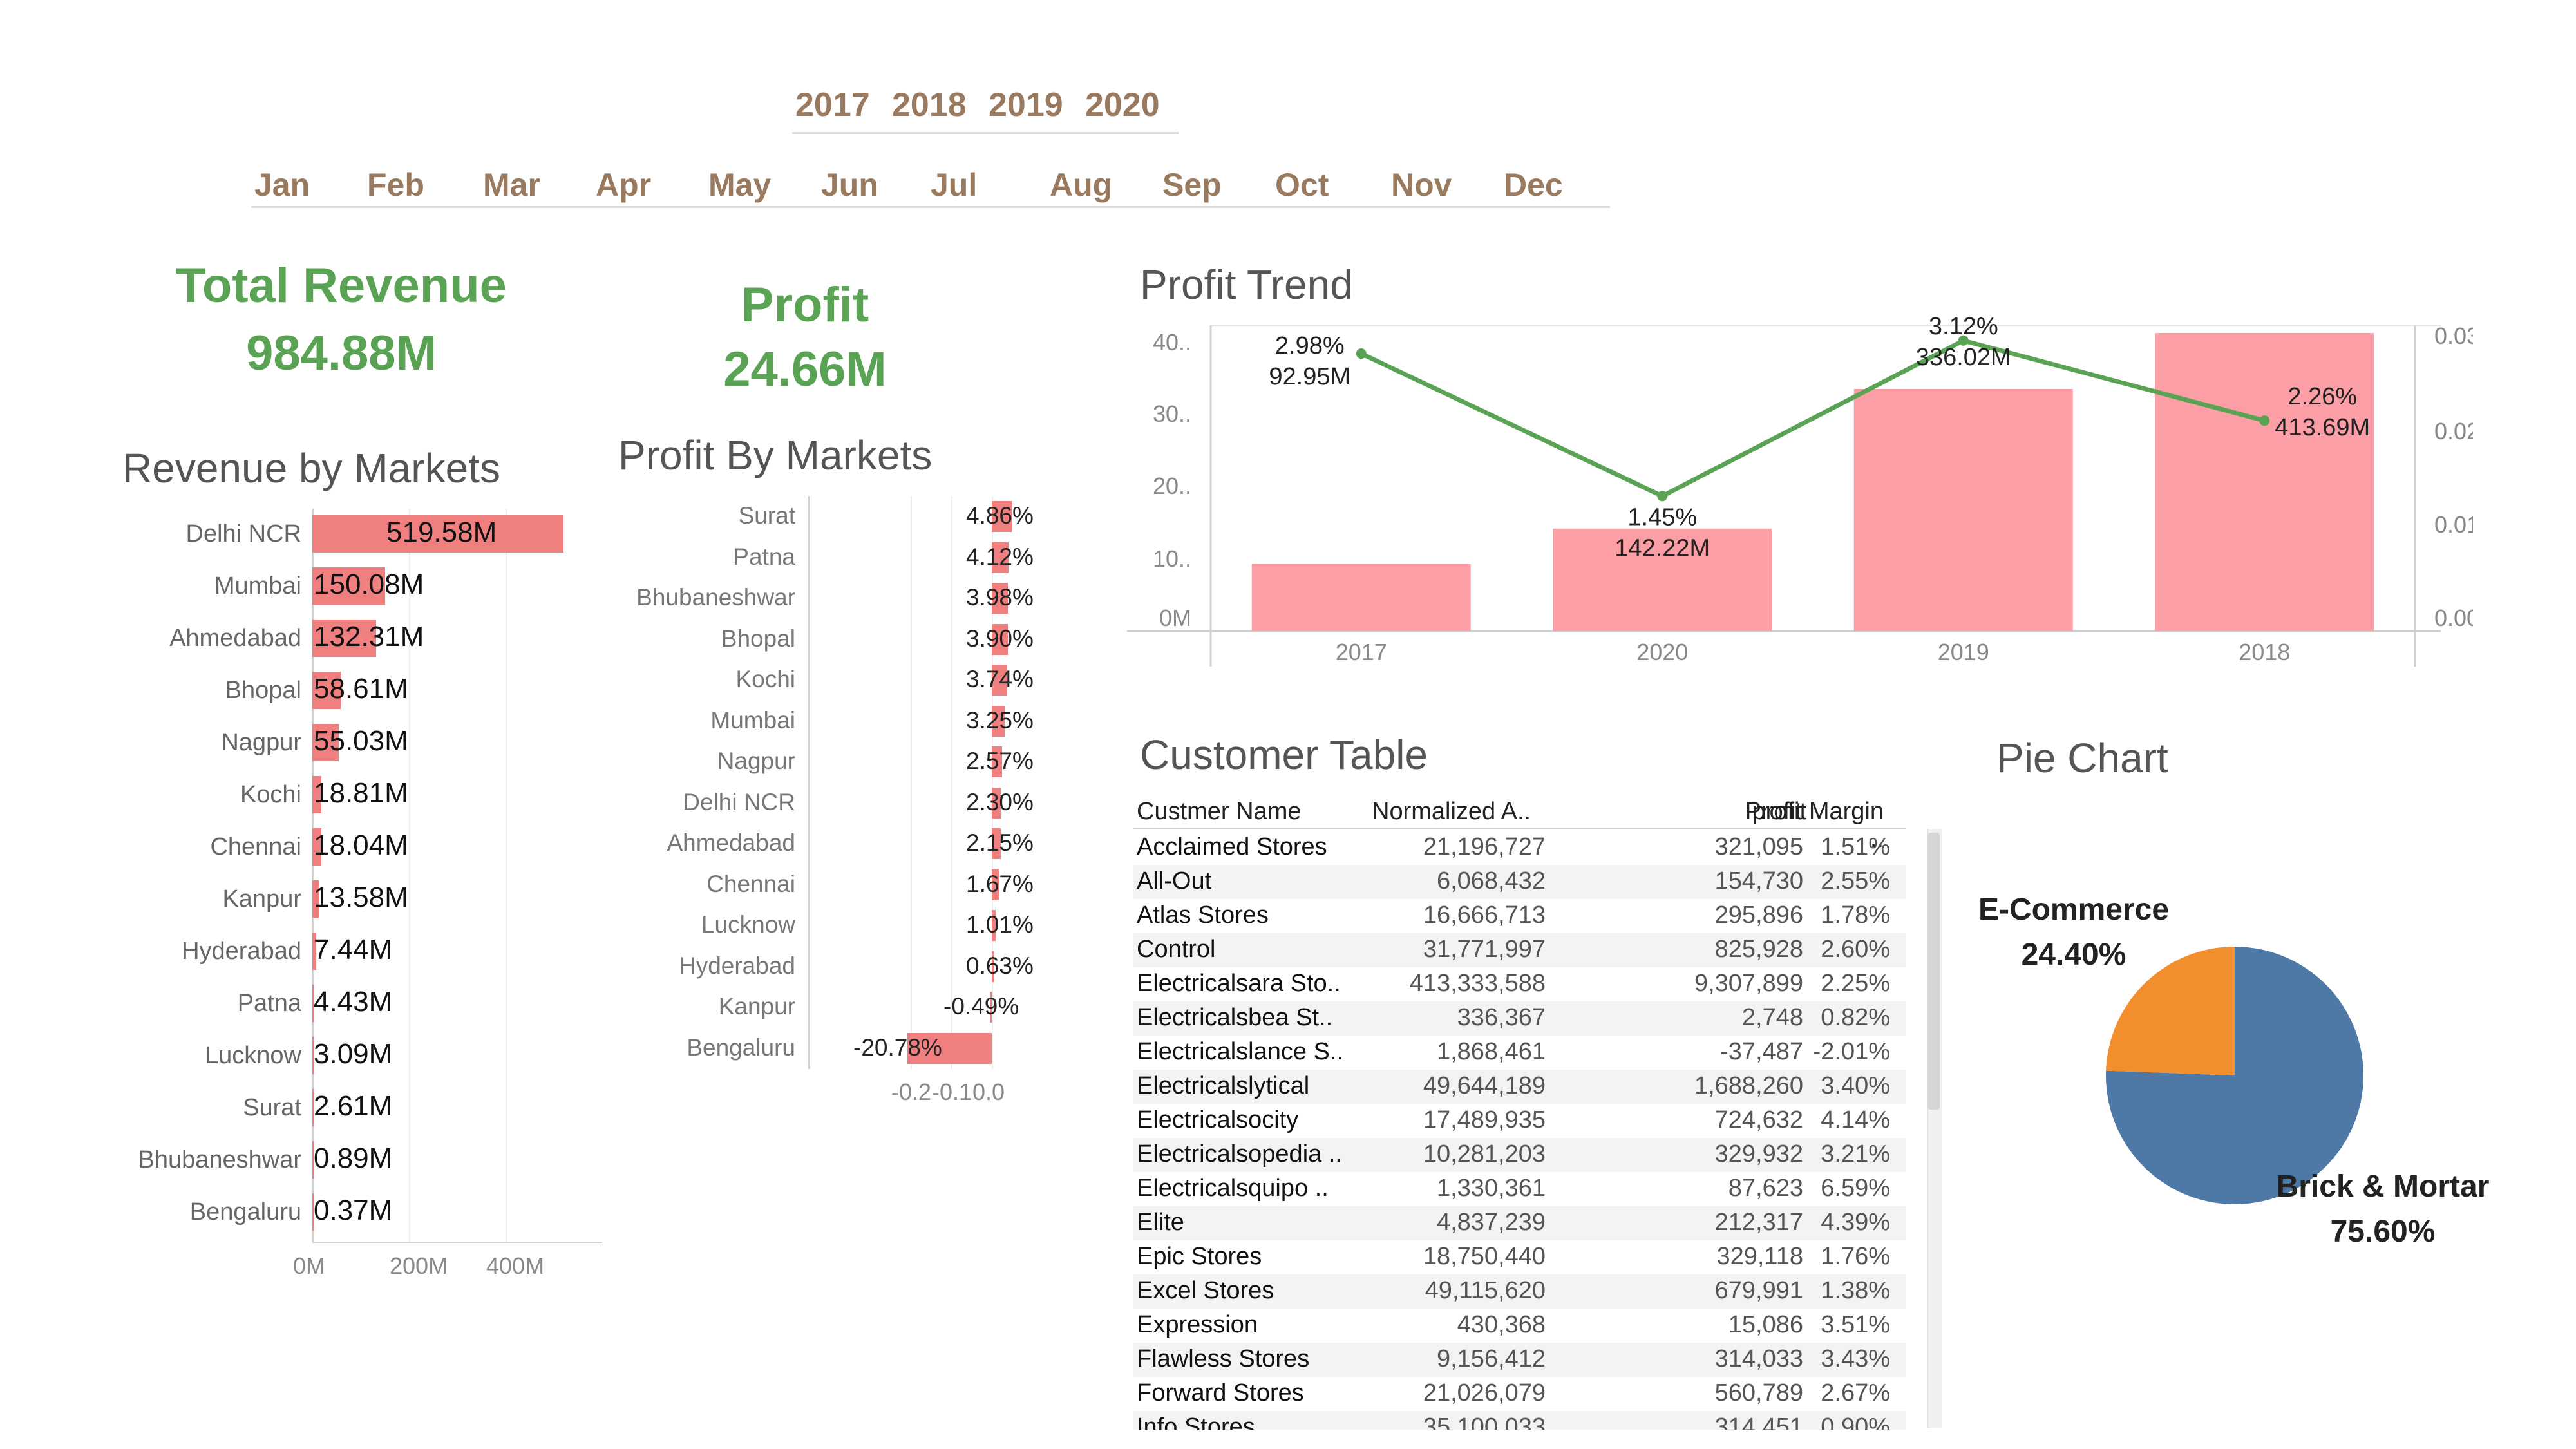 This screenshot has height=1449, width=2576. I want to click on table-cell: Control, so click(1176, 949).